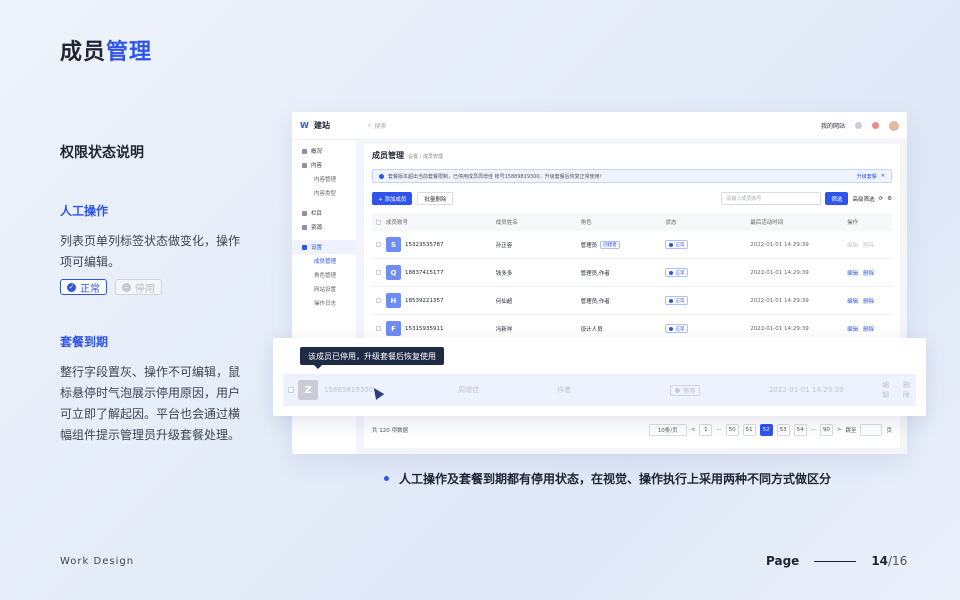  Describe the element at coordinates (833, 125) in the screenshot. I see `site-menu: 我的网站` at that location.